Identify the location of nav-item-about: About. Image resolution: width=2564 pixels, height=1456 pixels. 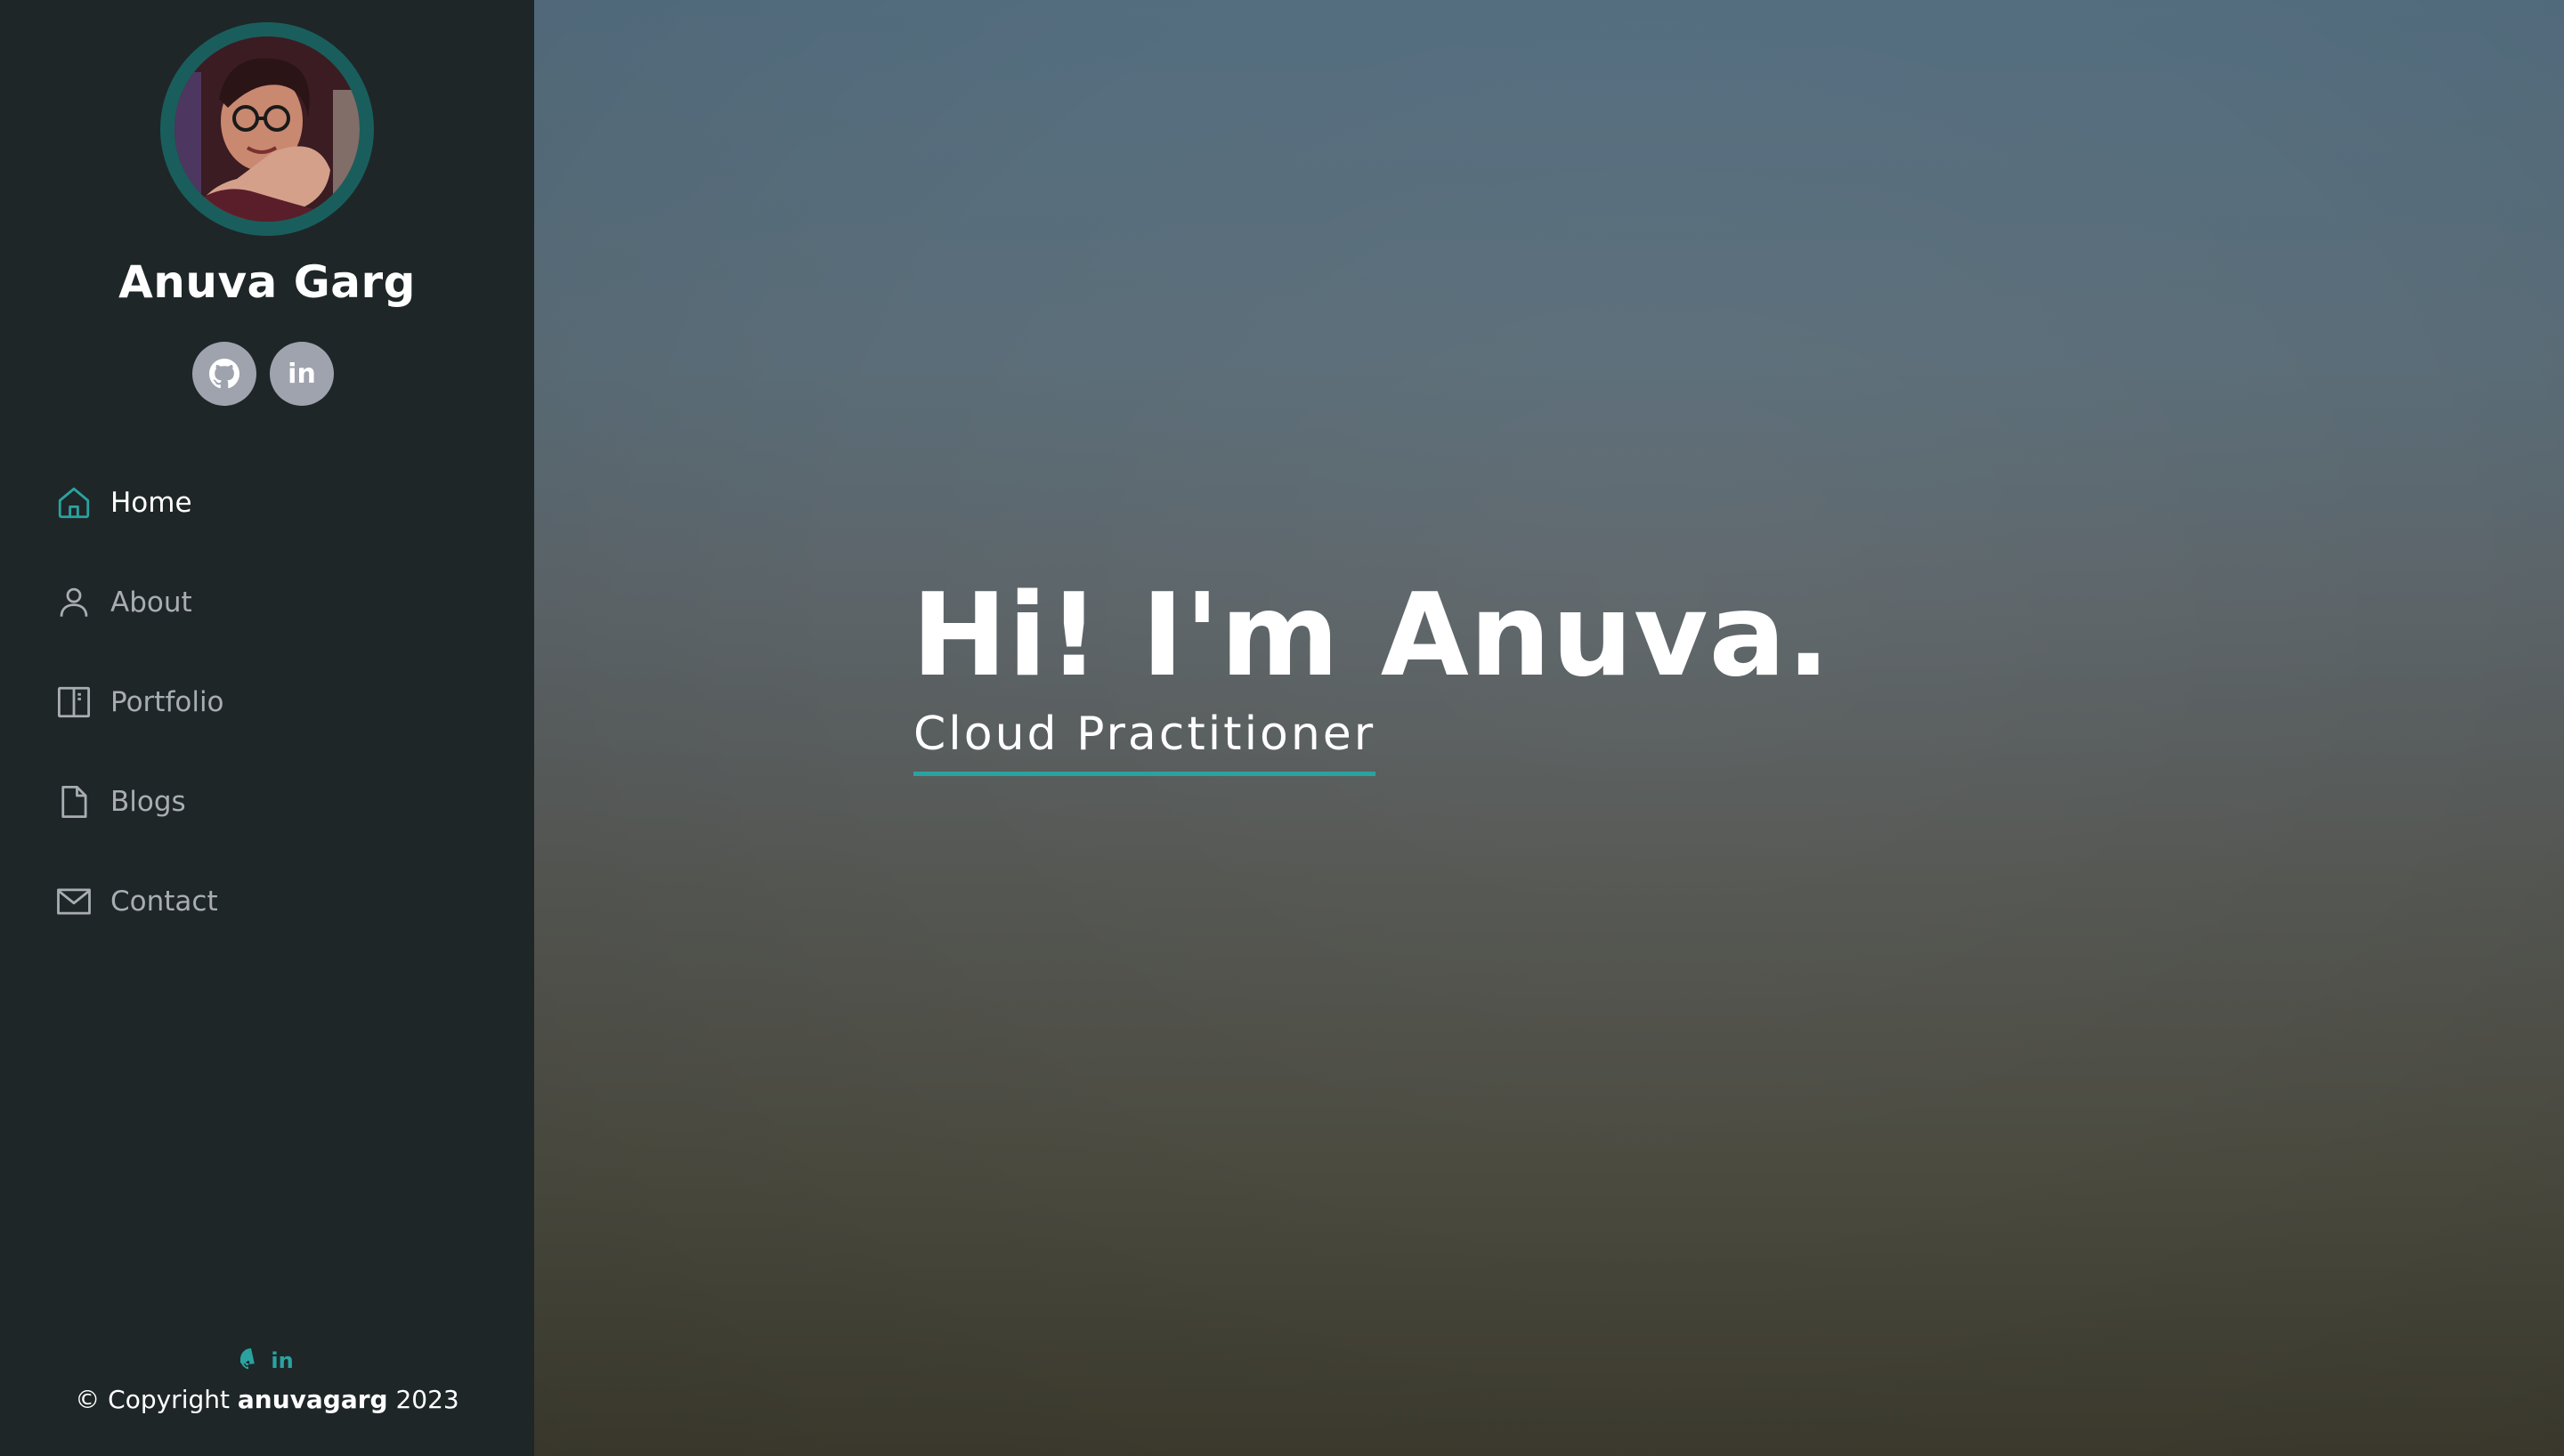
(123, 602).